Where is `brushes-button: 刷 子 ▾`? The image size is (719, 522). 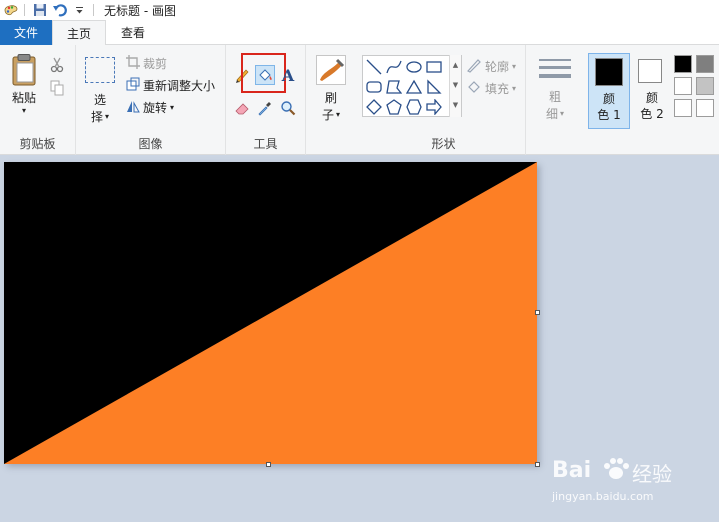 brushes-button: 刷 子 ▾ is located at coordinates (331, 89).